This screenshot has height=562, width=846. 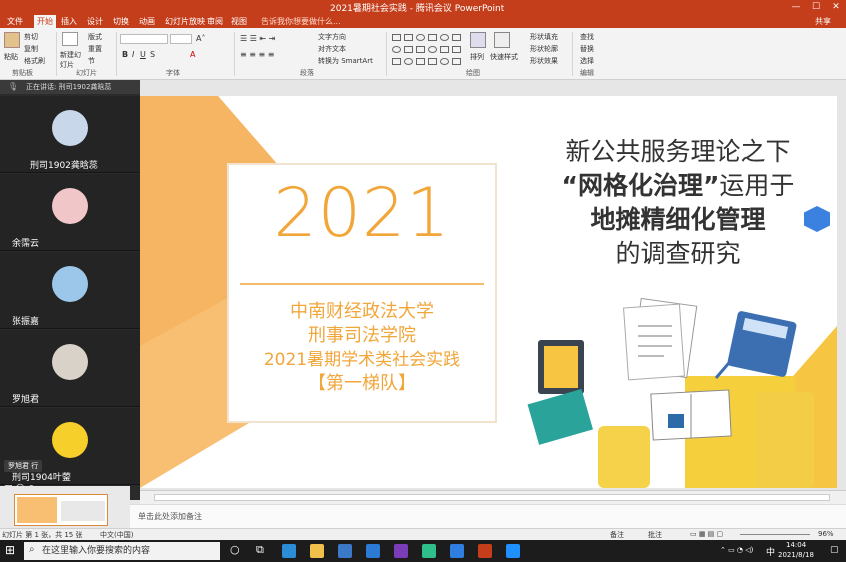 I want to click on participant-tile: 余霈云, so click(x=70, y=212).